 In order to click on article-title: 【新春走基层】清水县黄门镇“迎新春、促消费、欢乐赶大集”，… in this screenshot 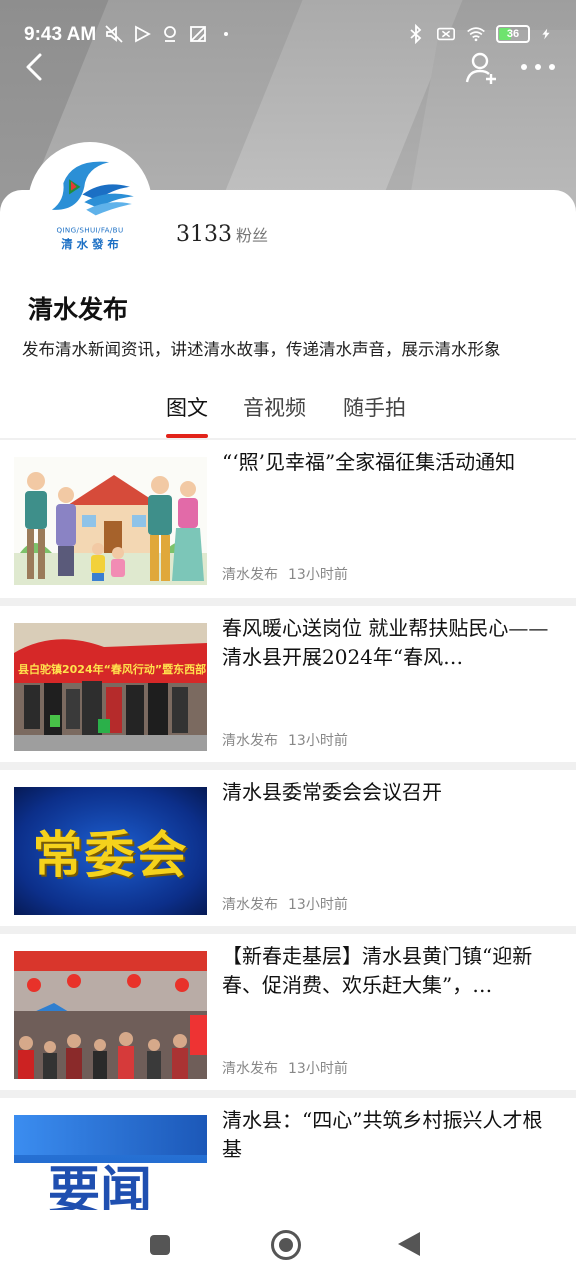, I will do `click(390, 971)`.